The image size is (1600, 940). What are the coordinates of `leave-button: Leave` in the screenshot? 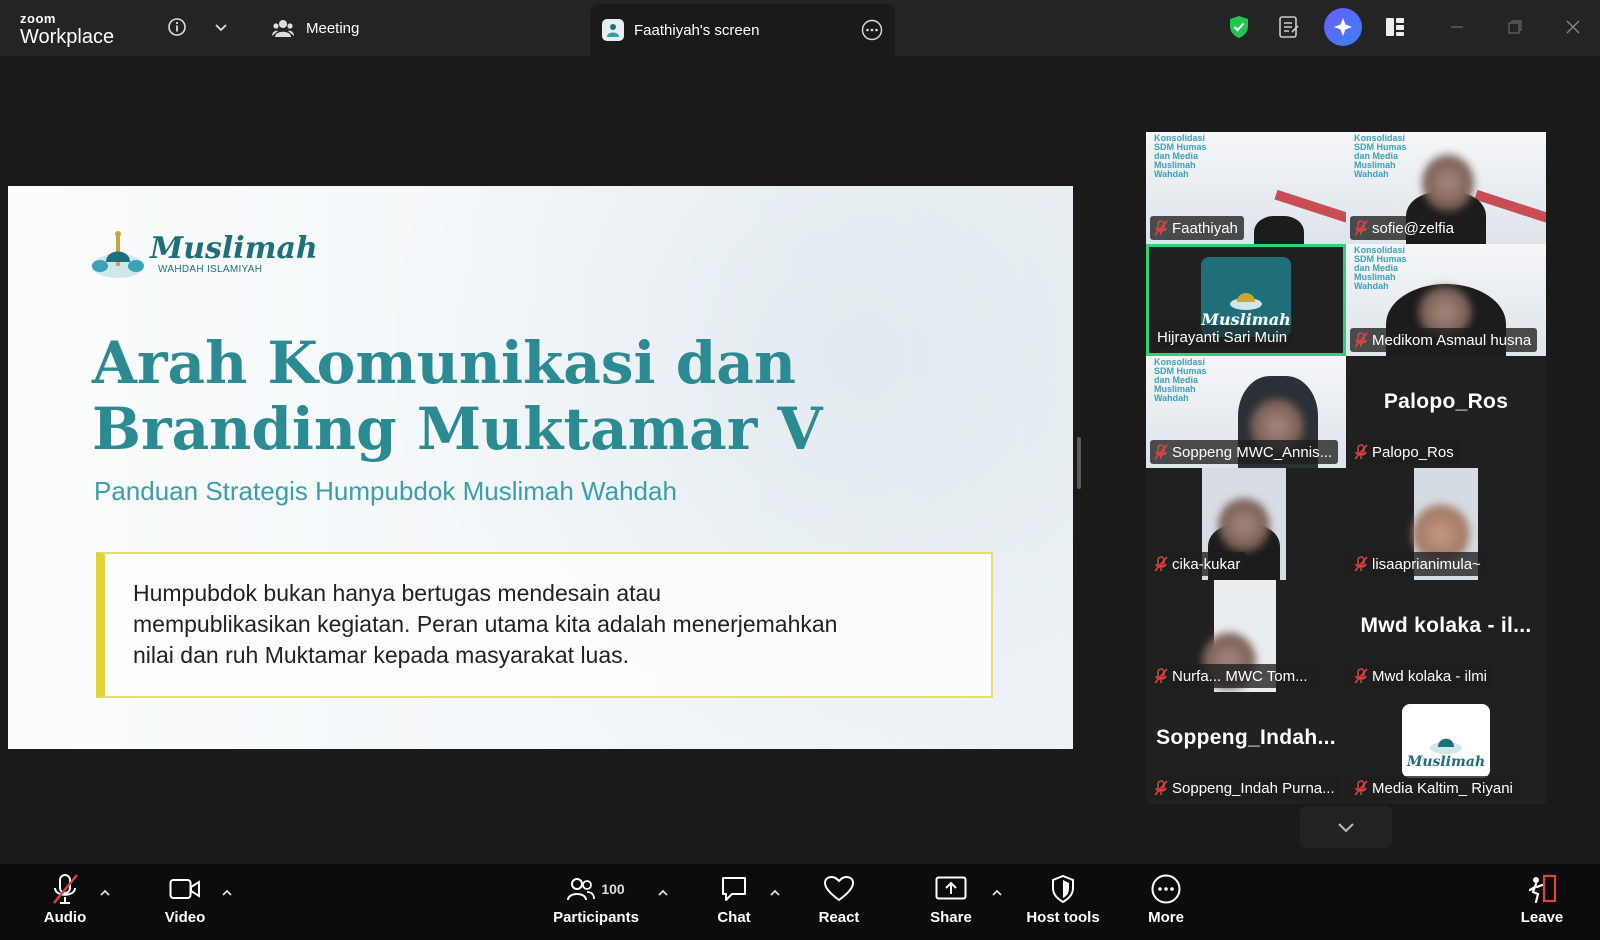 It's located at (1542, 903).